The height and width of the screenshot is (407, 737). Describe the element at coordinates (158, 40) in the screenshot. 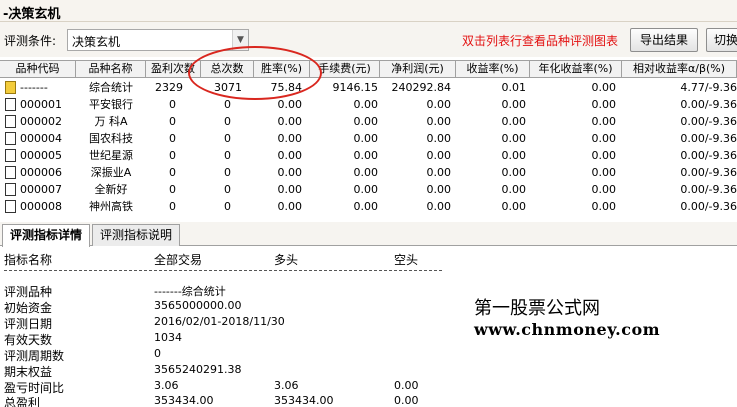

I see `condition-select: 决策玄机 ▼` at that location.